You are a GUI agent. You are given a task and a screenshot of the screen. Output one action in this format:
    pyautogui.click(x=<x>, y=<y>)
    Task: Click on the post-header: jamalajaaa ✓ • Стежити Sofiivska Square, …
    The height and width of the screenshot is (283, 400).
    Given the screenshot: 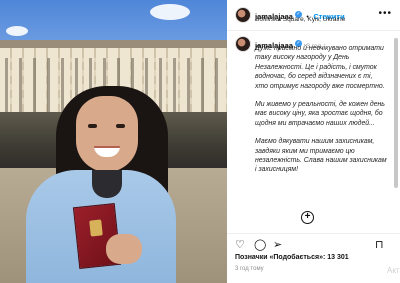 What is the action you would take?
    pyautogui.click(x=313, y=15)
    